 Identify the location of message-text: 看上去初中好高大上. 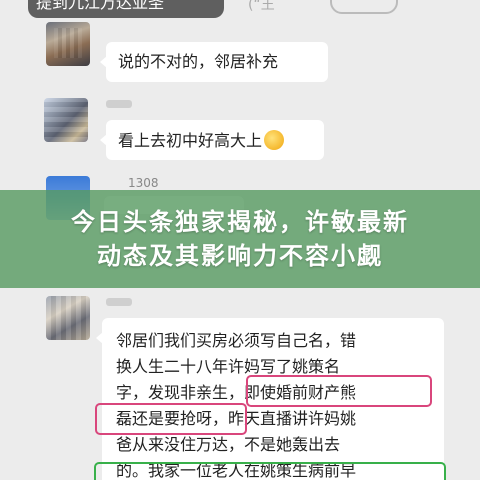
(190, 140).